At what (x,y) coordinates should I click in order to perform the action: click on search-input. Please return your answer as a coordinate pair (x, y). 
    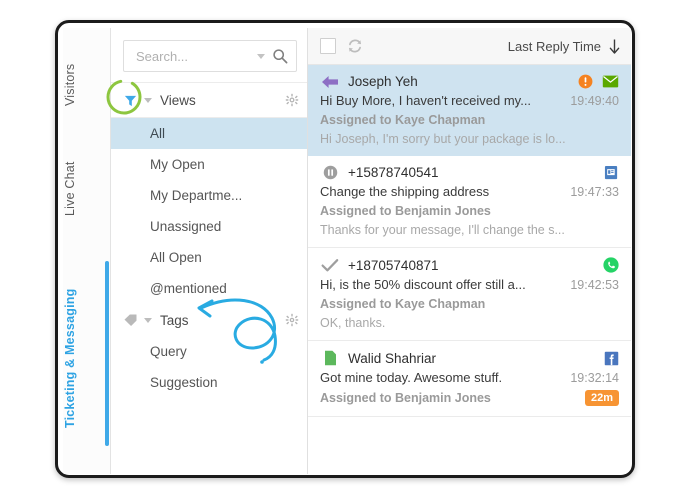
    Looking at the image, I should click on (195, 56).